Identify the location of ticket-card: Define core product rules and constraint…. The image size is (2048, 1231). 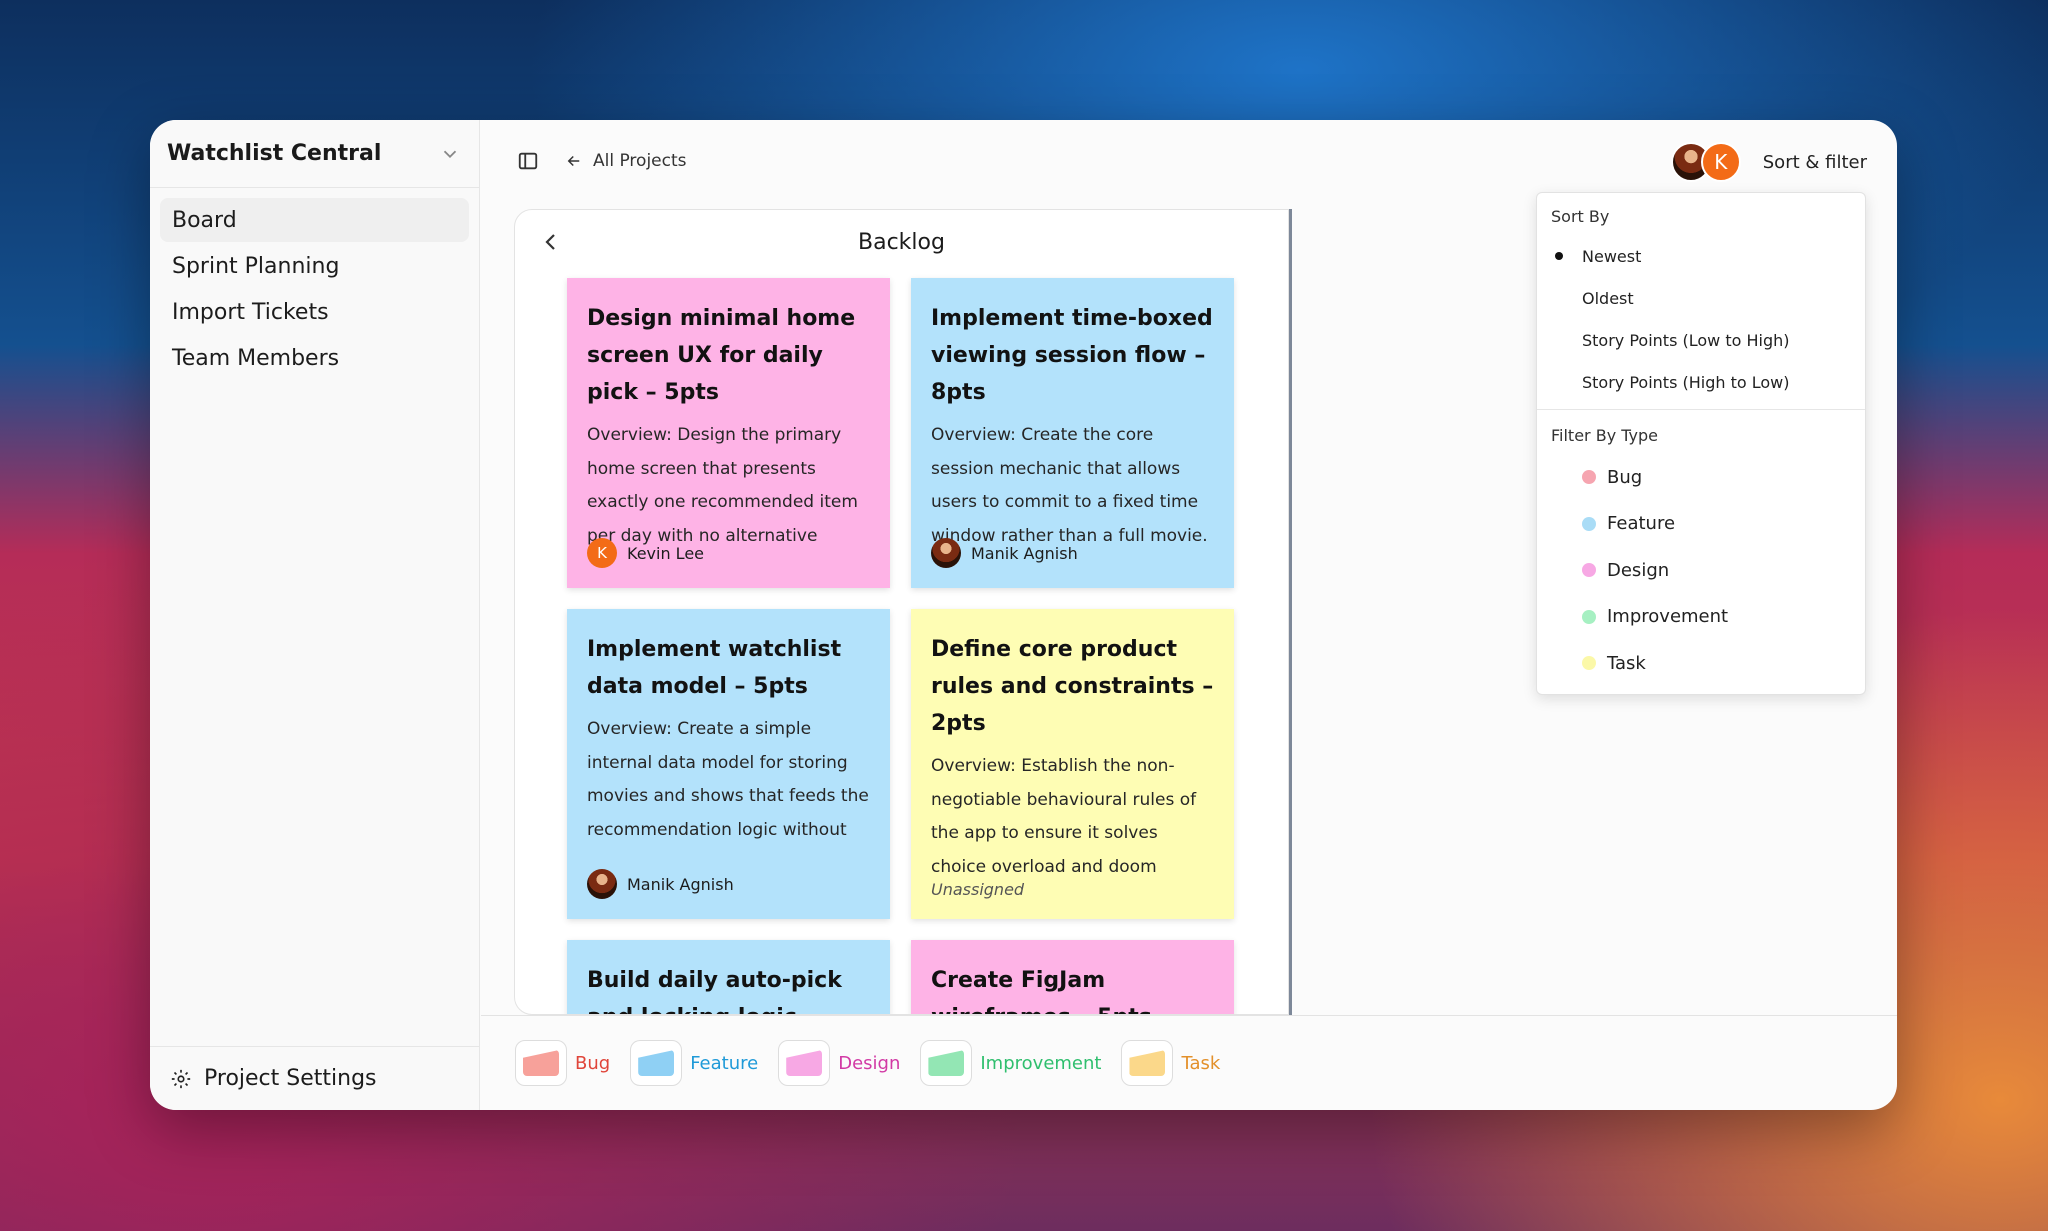
(1072, 764).